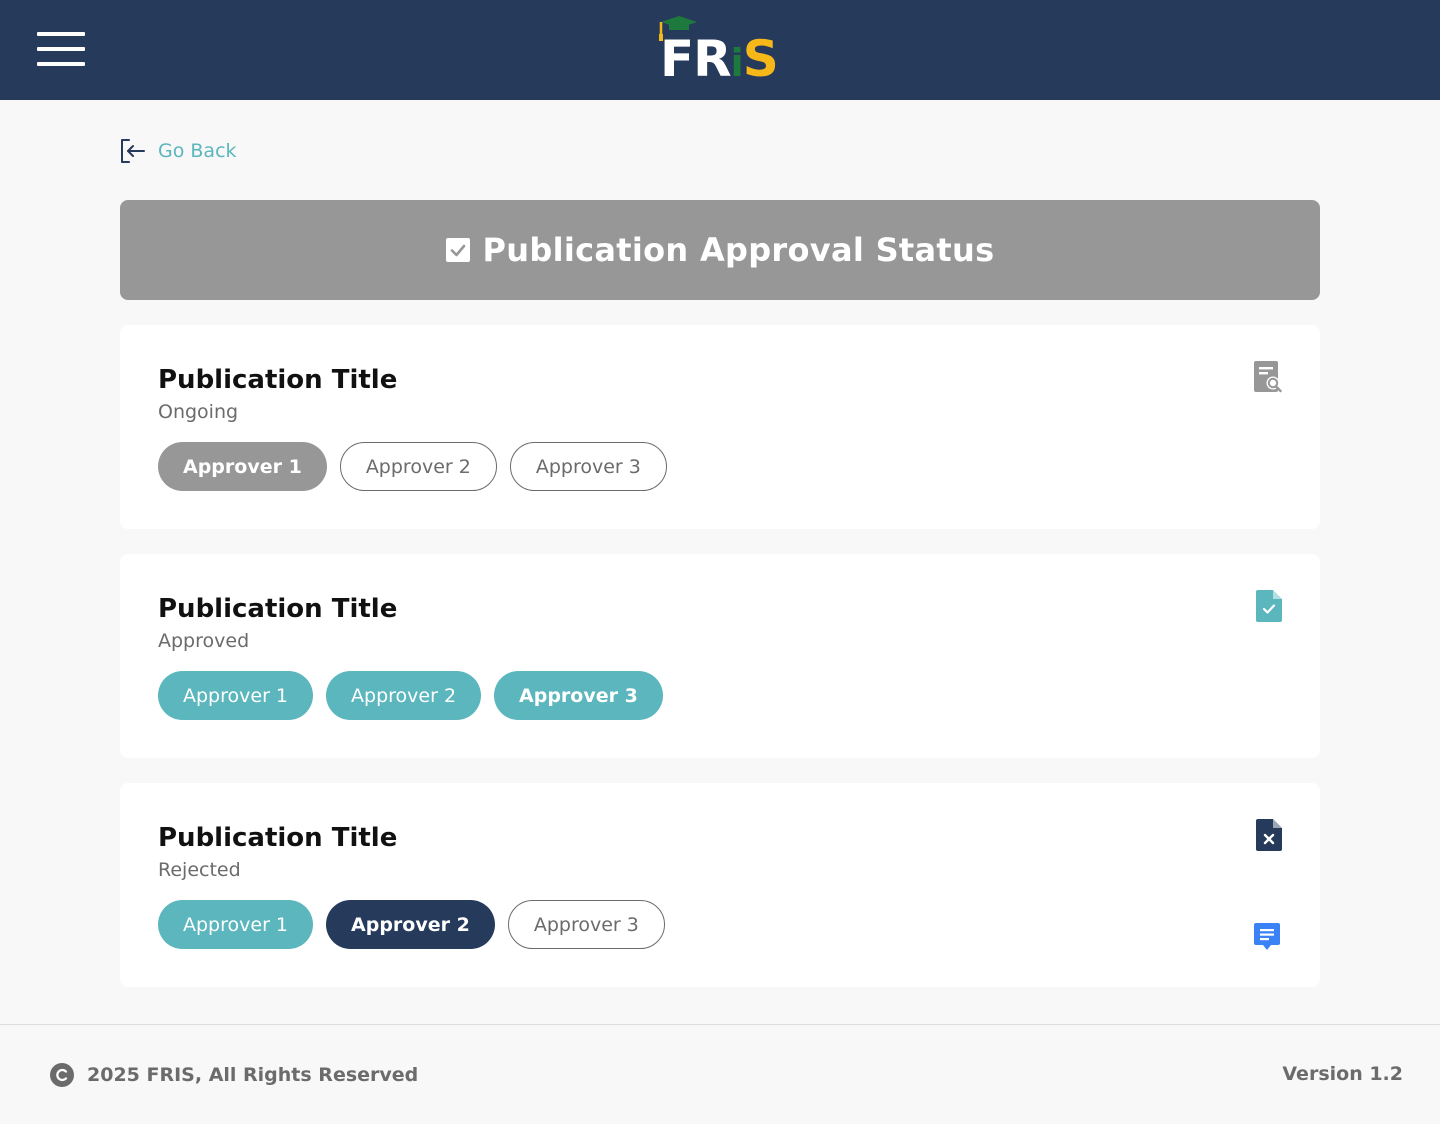 The image size is (1440, 1124). I want to click on comment-message-icon, so click(1267, 937).